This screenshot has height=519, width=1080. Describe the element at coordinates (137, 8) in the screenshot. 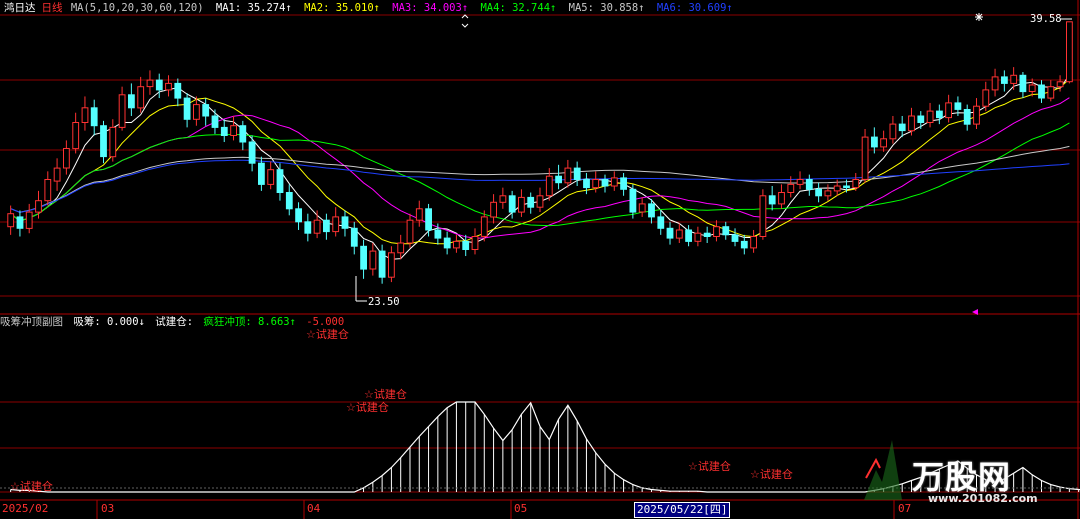

I see `ma-params: MA(5,10,20,30,60,120)` at that location.